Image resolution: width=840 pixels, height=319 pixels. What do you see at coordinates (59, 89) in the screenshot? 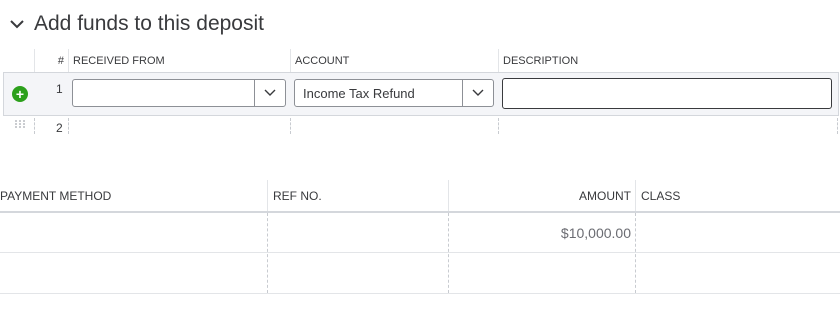
I see `row-number: 1` at bounding box center [59, 89].